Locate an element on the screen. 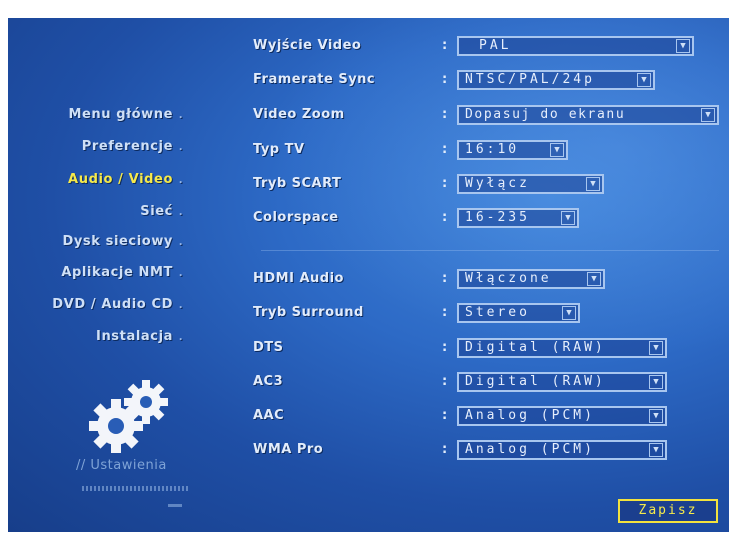  select-tryb-scart: Wyłącz ▼ is located at coordinates (530, 184).